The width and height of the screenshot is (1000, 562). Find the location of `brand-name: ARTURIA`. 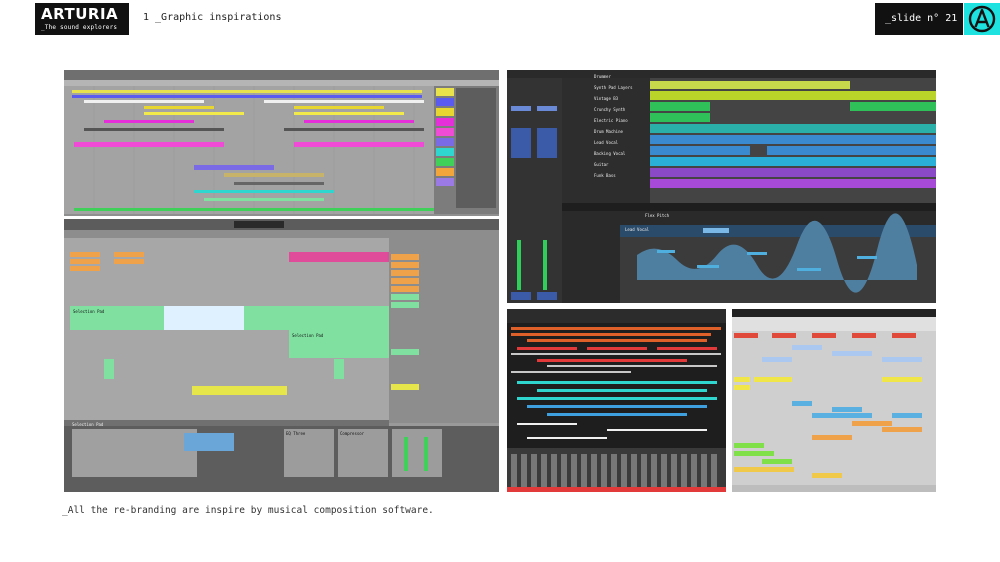

brand-name: ARTURIA is located at coordinates (80, 14).